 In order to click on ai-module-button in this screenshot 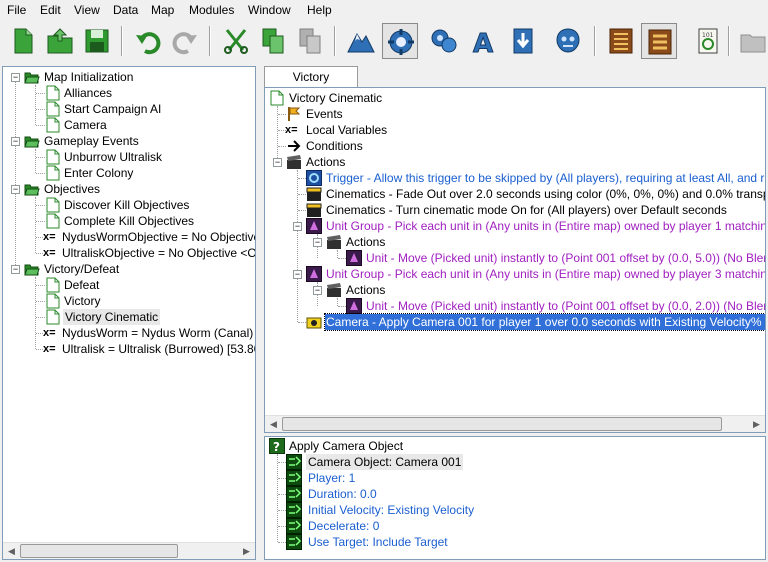, I will do `click(568, 41)`.